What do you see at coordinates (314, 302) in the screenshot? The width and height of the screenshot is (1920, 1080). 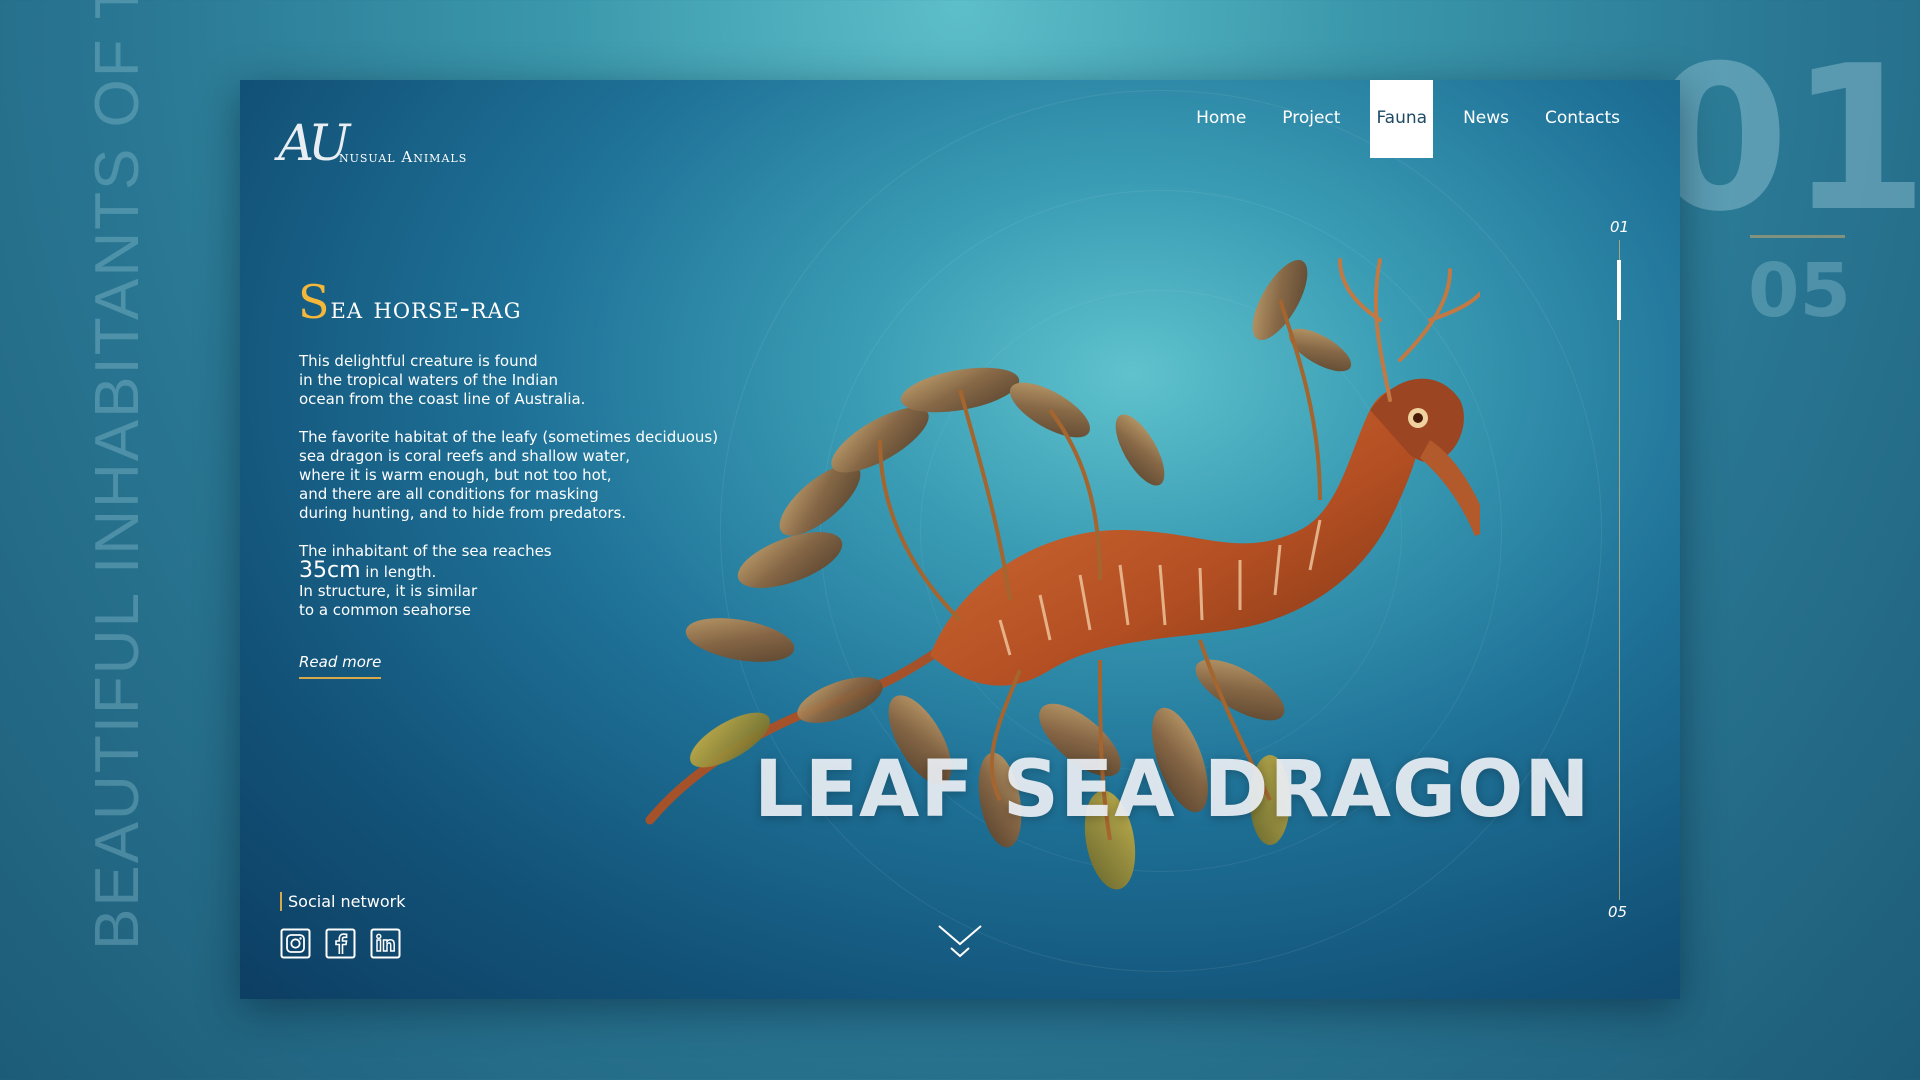 I see `title-initial: S` at bounding box center [314, 302].